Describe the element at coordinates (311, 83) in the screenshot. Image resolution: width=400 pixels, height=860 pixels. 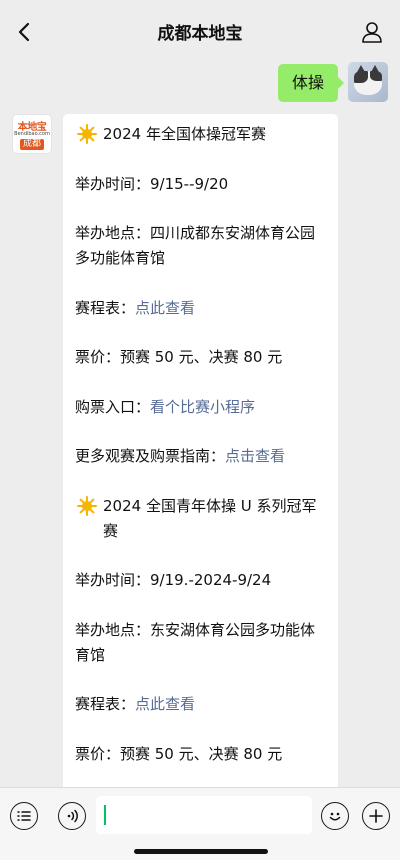
I see `my-message-bubble: 体操` at that location.